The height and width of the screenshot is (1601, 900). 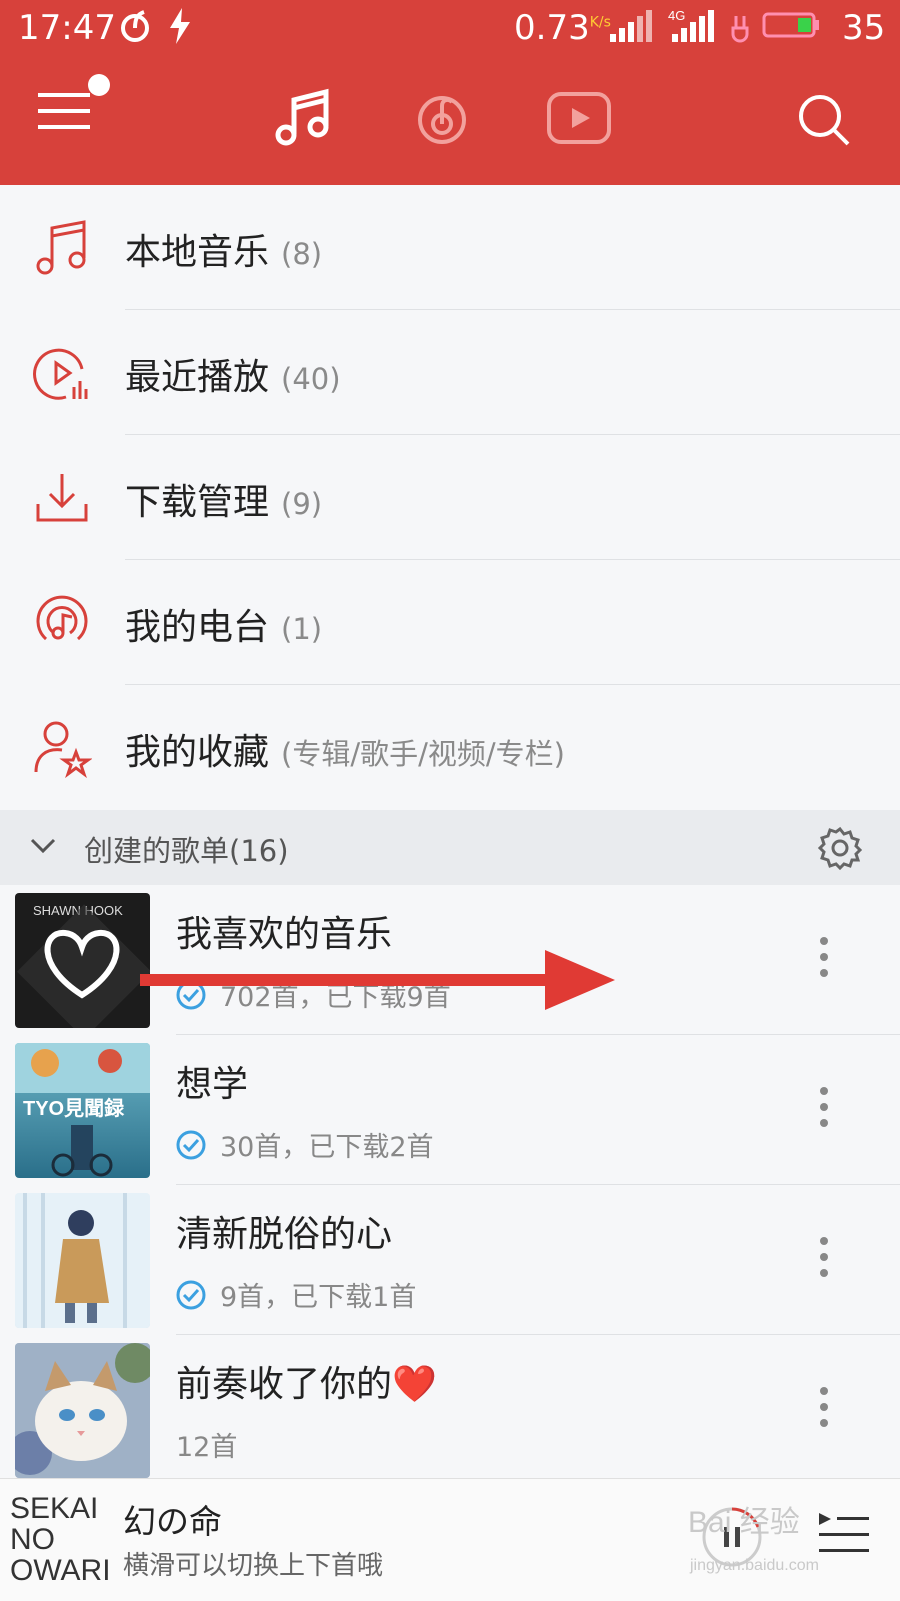 I want to click on menu-item-local-music: 本地音乐 (8), so click(x=450, y=247).